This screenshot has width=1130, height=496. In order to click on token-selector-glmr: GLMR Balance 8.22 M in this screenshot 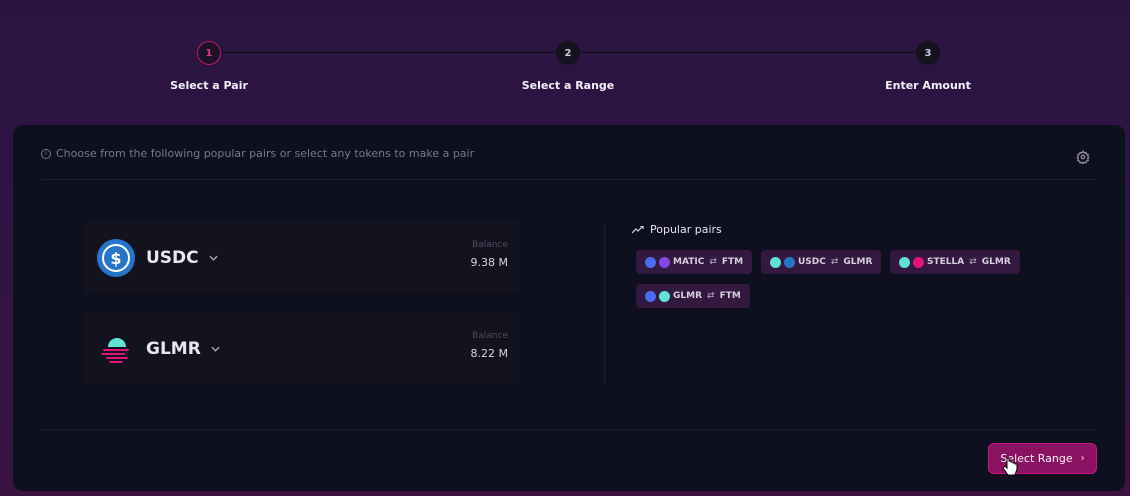, I will do `click(302, 348)`.